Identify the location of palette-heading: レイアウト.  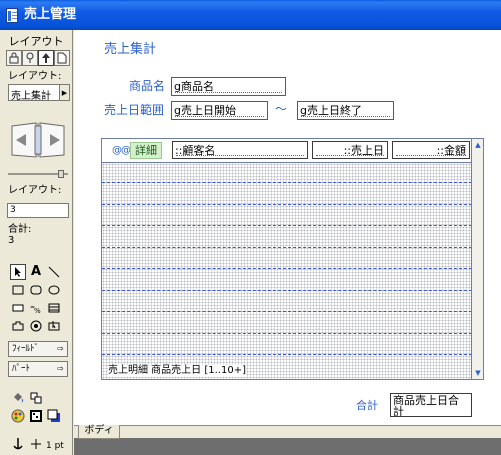
(36, 41).